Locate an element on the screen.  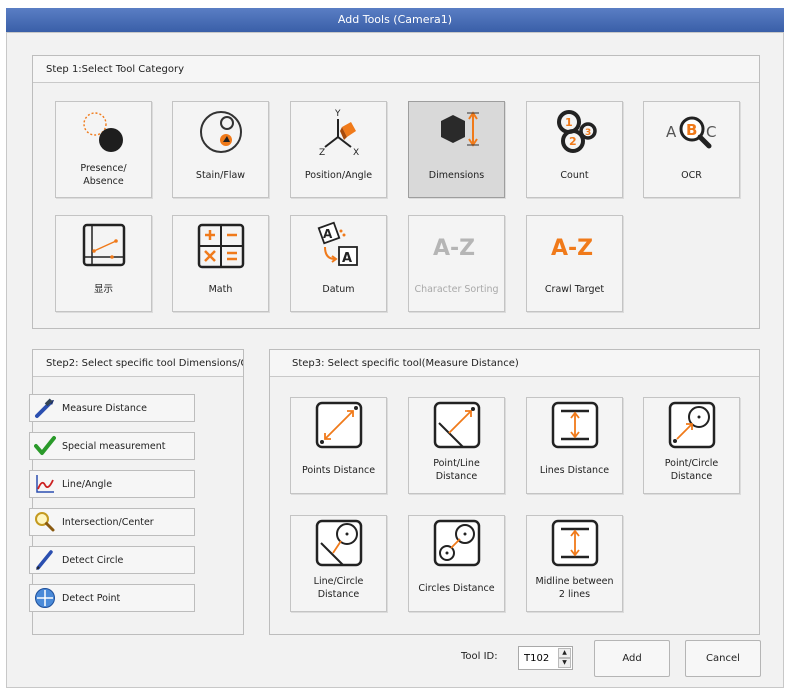
circles-distance-icon is located at coordinates (456, 543).